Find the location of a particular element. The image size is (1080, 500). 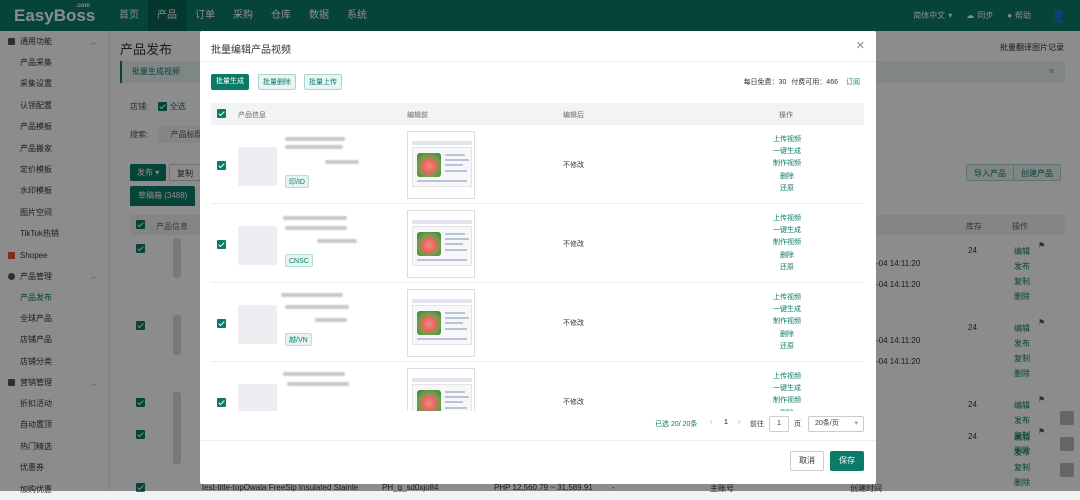

region-tag: 越/VN is located at coordinates (298, 339).